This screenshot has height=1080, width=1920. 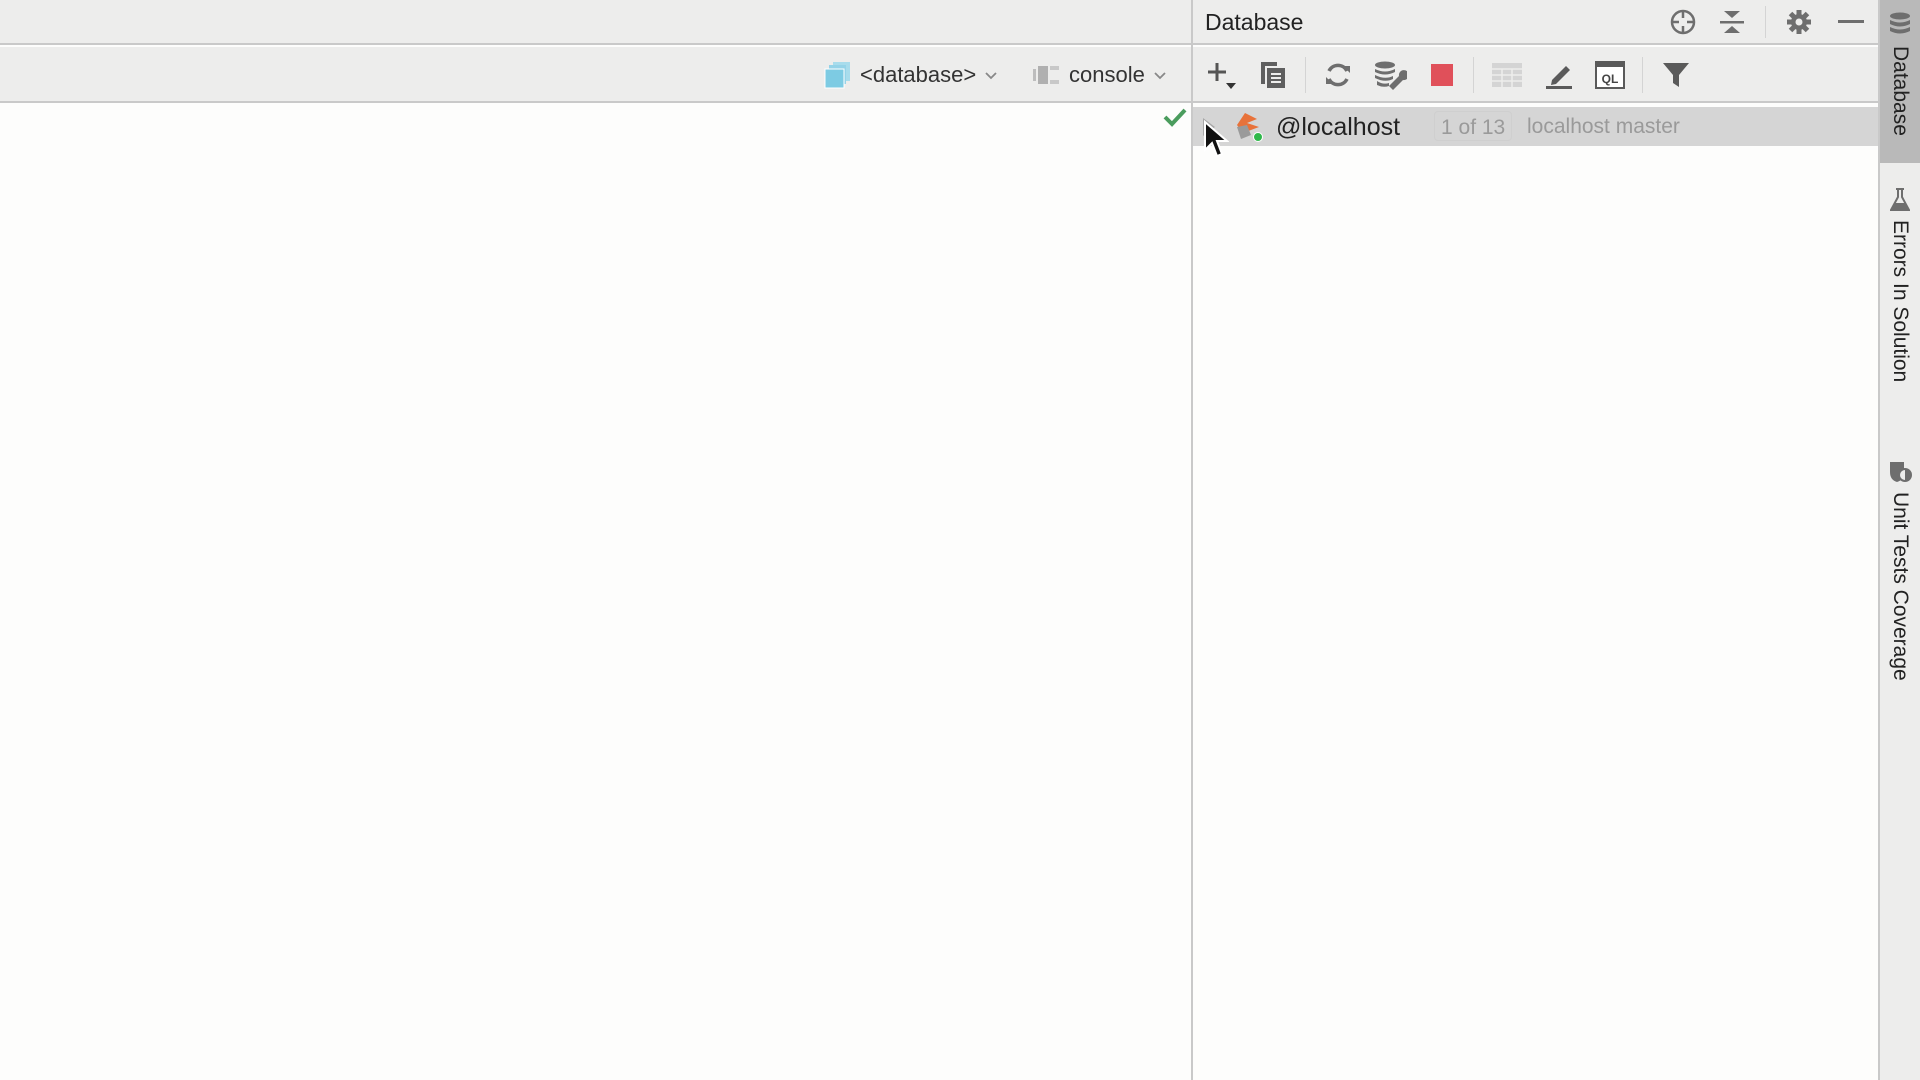 What do you see at coordinates (1900, 199) in the screenshot?
I see `flask-icon` at bounding box center [1900, 199].